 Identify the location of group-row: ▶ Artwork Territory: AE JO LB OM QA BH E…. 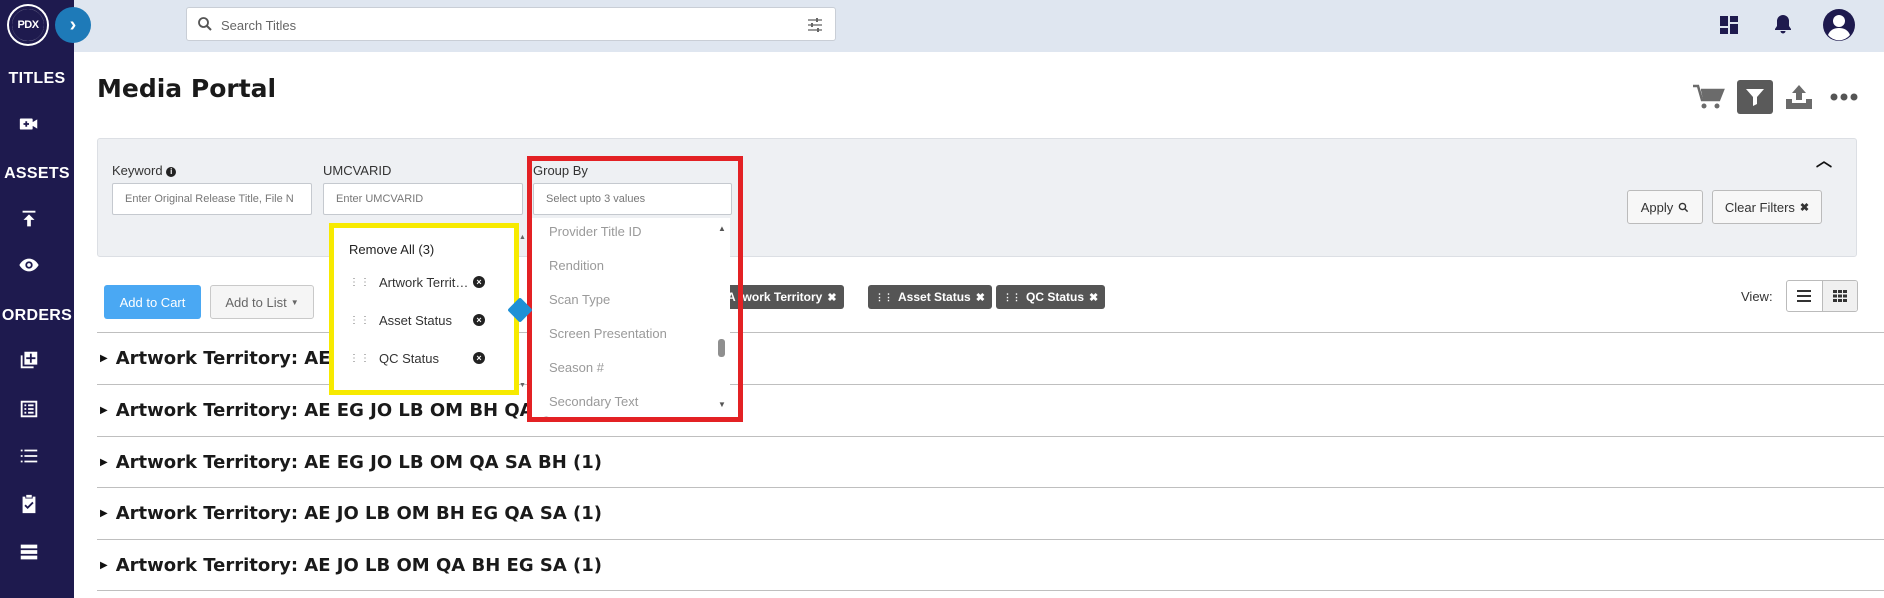
(990, 565).